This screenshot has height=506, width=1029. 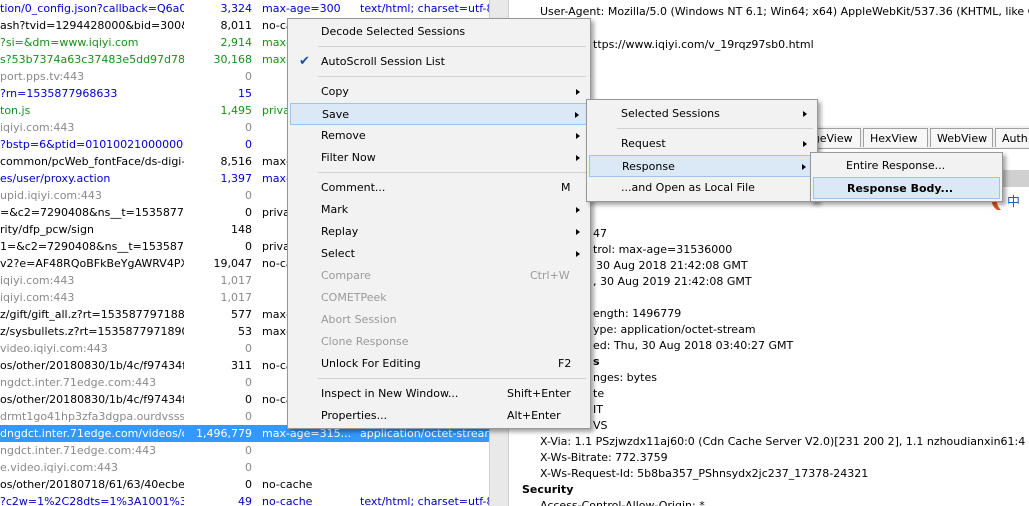 What do you see at coordinates (15, 110) in the screenshot?
I see `session-url: ton.js` at bounding box center [15, 110].